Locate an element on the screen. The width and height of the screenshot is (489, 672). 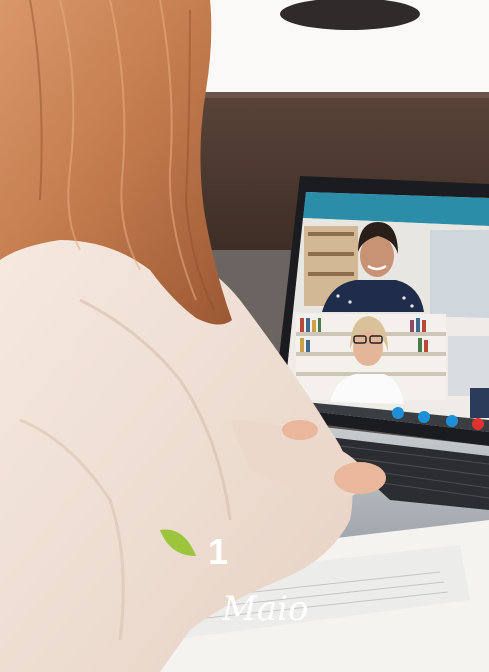
month-label: Maio is located at coordinates (265, 609).